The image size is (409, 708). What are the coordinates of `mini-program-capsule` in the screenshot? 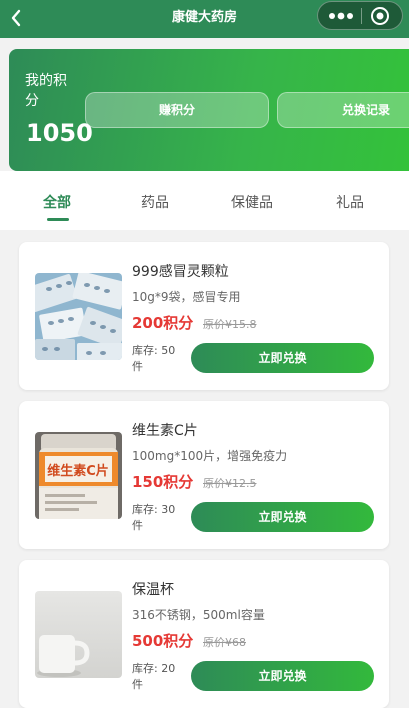 It's located at (360, 15).